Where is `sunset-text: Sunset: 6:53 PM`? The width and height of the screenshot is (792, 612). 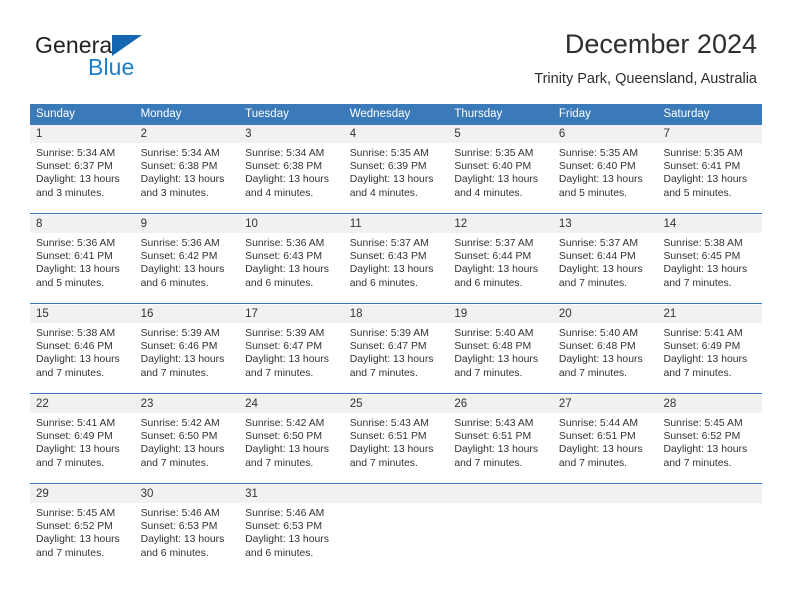 sunset-text: Sunset: 6:53 PM is located at coordinates (283, 527).